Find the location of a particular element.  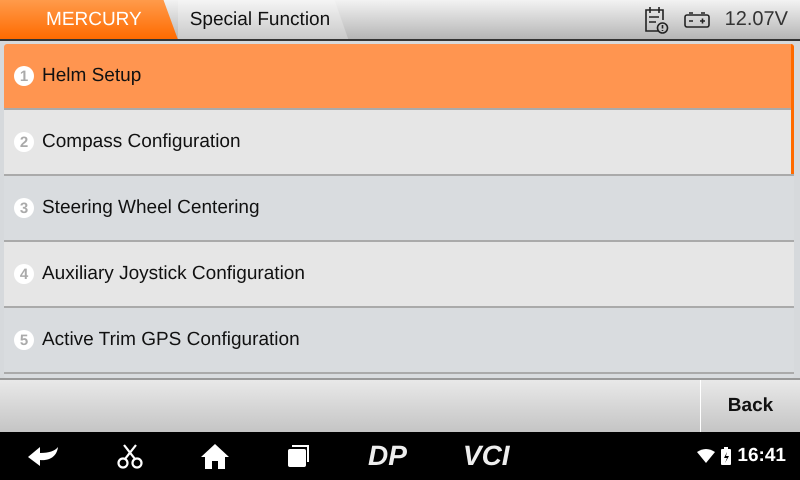

battery-charging-icon is located at coordinates (726, 456).